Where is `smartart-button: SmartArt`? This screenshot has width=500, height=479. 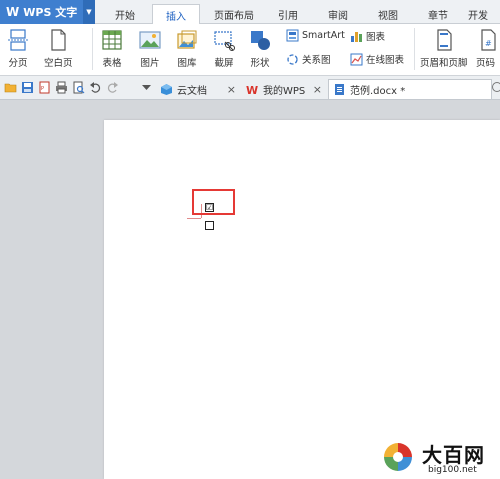
smartart-button: SmartArt is located at coordinates (315, 35).